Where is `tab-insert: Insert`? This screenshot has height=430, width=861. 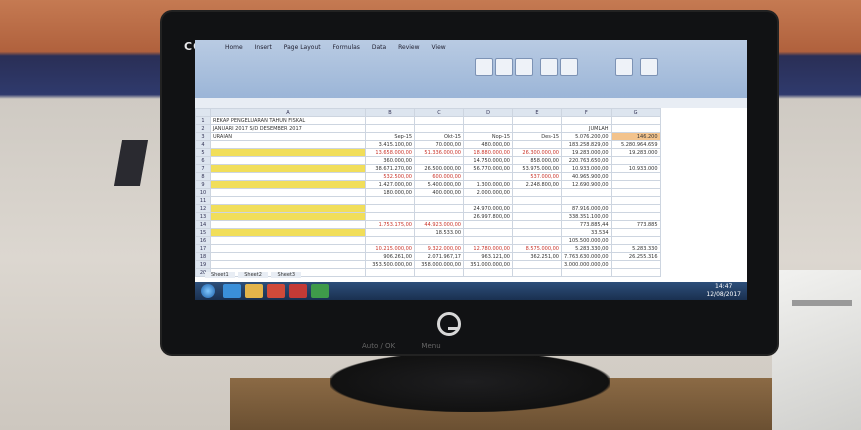 tab-insert: Insert is located at coordinates (263, 47).